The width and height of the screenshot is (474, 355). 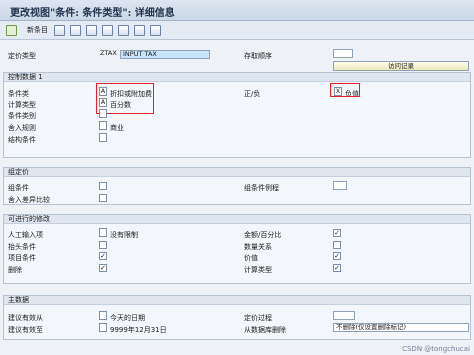 I want to click on control-data-title: 控制数据 1, so click(x=237, y=77).